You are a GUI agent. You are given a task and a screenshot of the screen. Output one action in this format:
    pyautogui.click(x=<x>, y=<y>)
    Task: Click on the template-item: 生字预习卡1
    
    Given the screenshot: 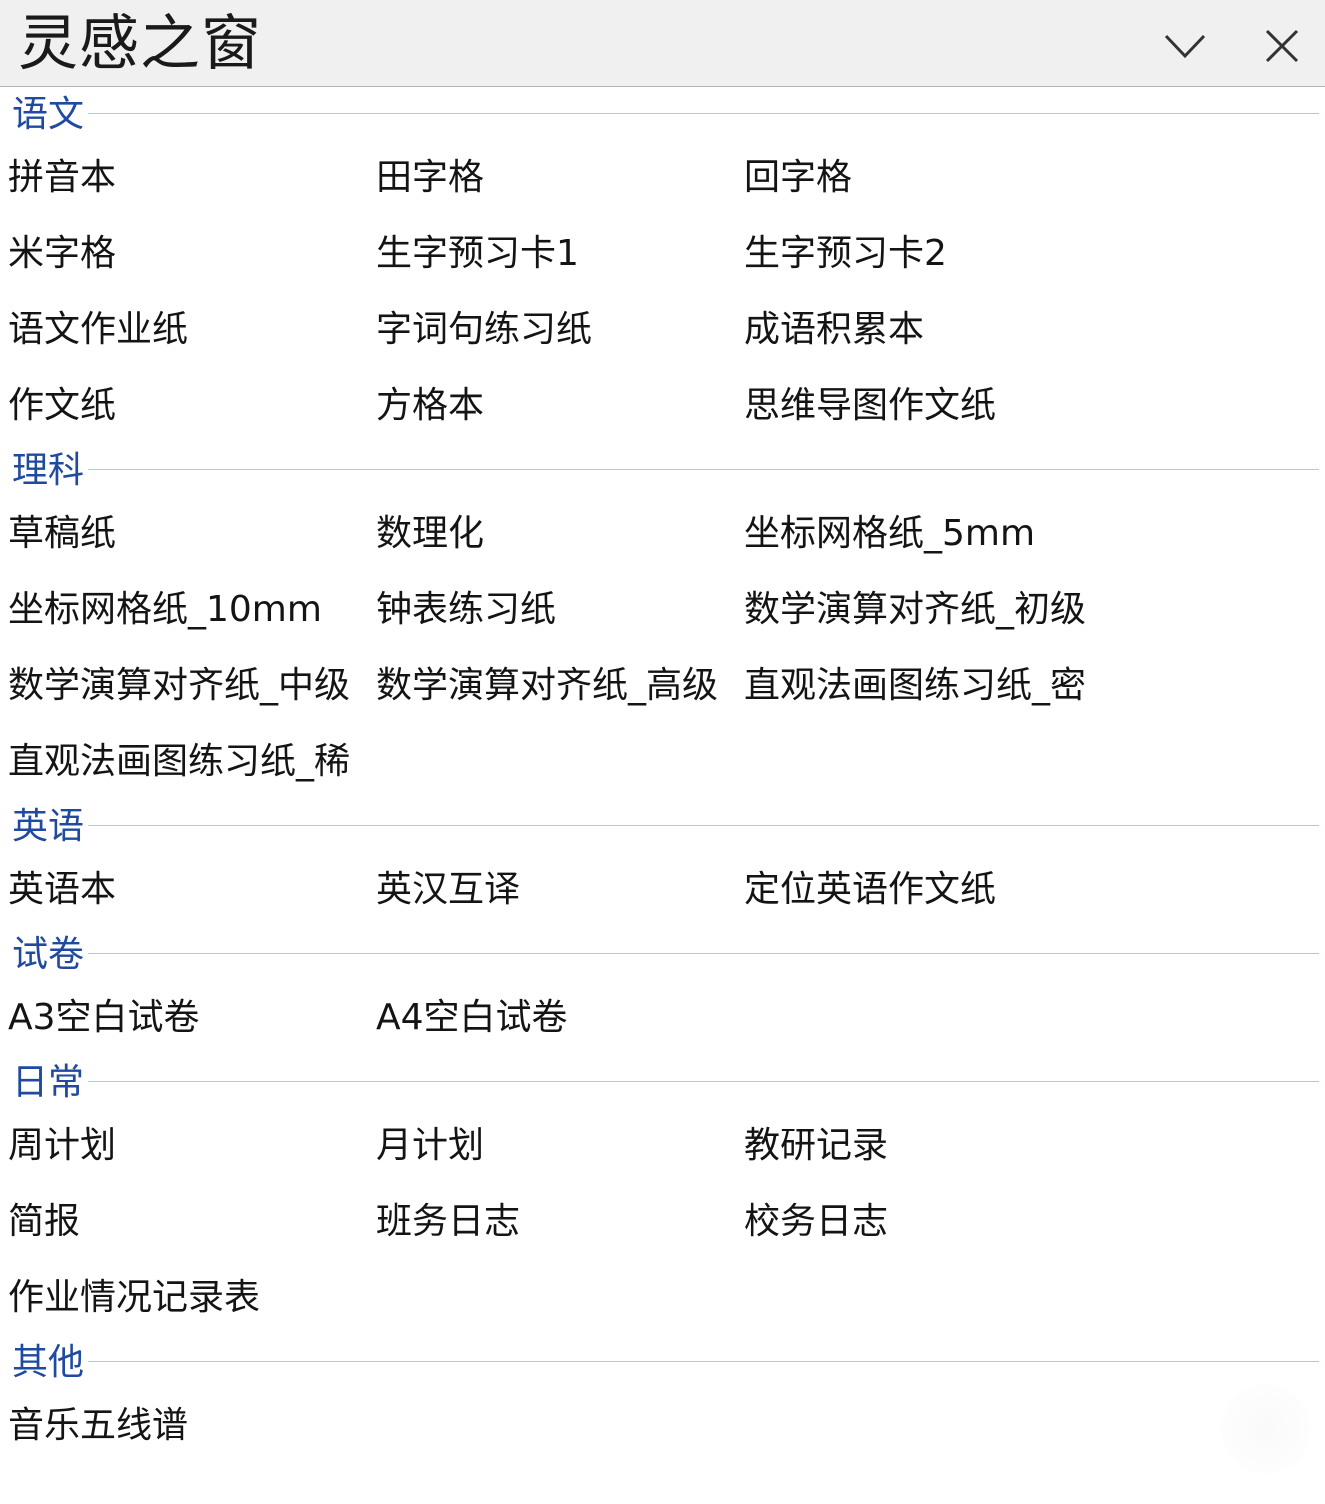 What is the action you would take?
    pyautogui.click(x=552, y=254)
    